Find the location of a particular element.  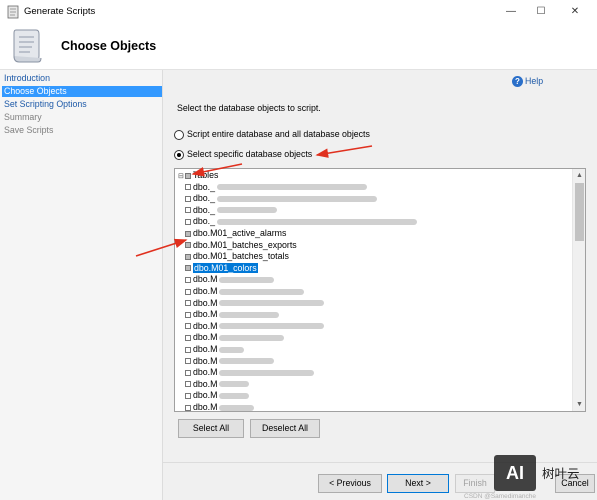

select-all-button: Select All is located at coordinates (211, 428).